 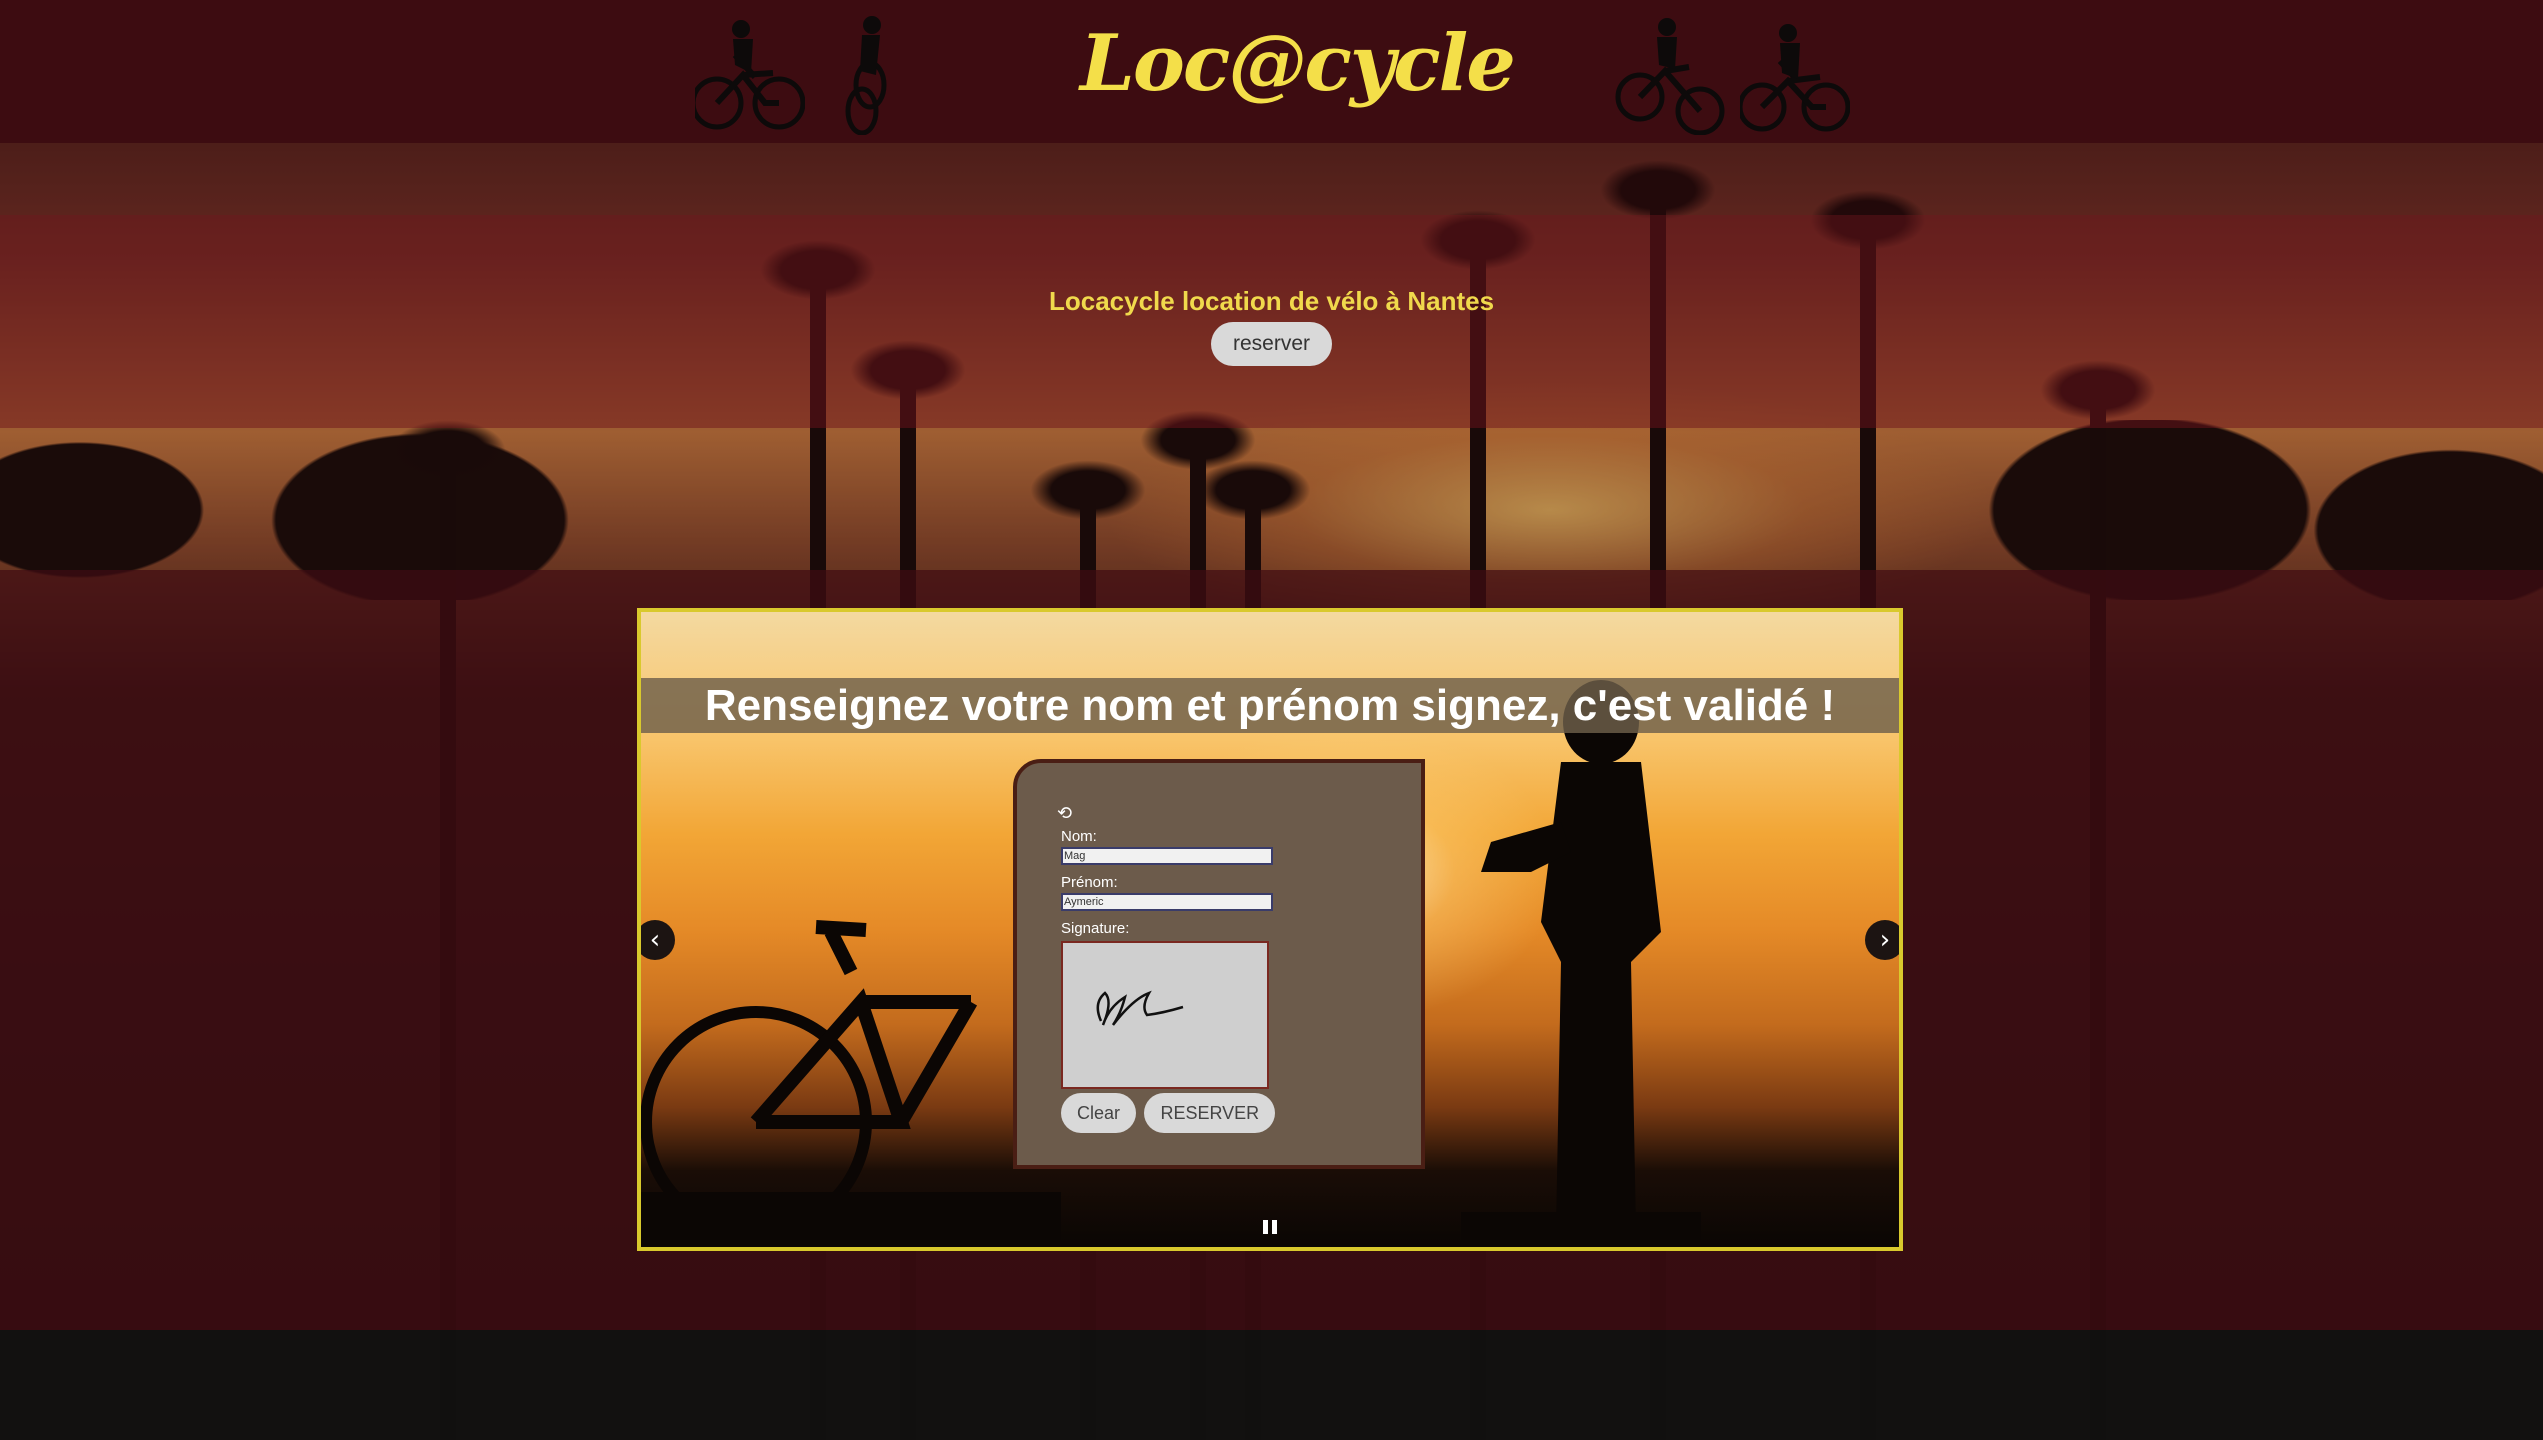 What do you see at coordinates (1167, 856) in the screenshot?
I see `nom-input: Mag` at bounding box center [1167, 856].